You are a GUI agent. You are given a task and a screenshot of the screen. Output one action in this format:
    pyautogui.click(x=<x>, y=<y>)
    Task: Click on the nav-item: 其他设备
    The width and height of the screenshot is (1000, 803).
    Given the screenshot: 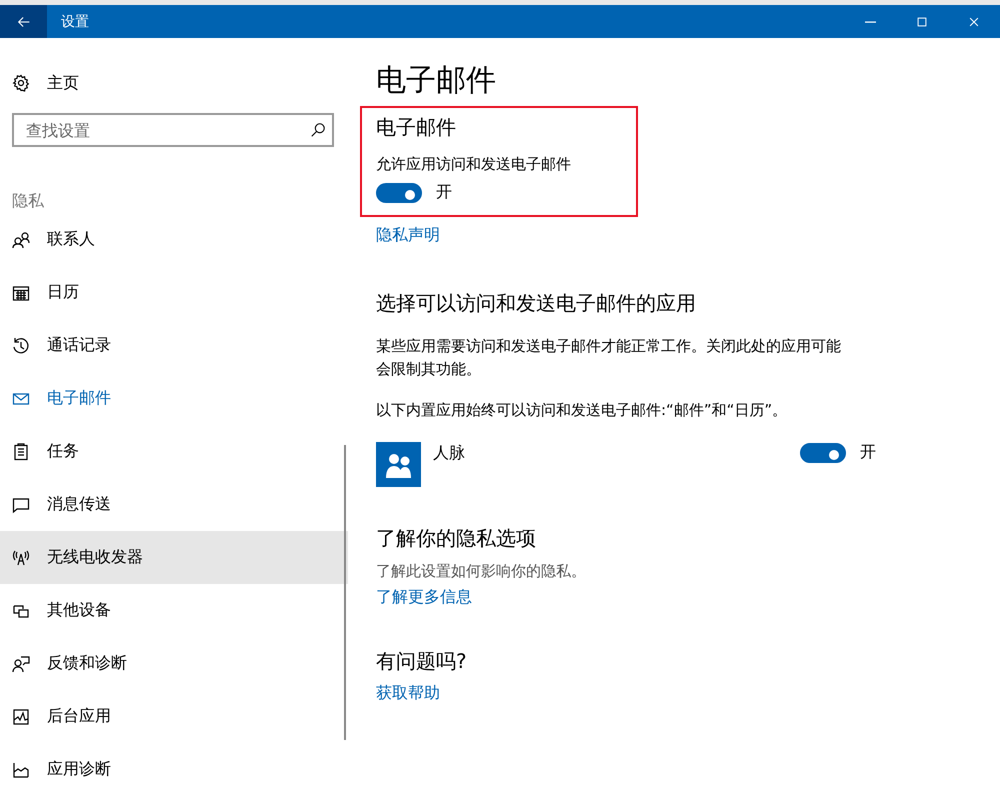 What is the action you would take?
    pyautogui.click(x=174, y=610)
    